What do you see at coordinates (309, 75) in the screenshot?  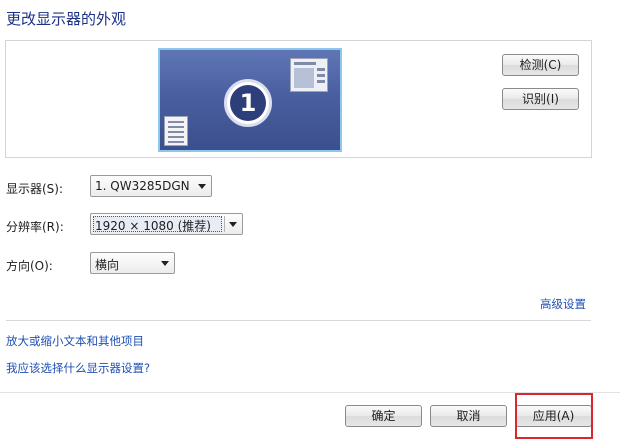 I see `window-icon` at bounding box center [309, 75].